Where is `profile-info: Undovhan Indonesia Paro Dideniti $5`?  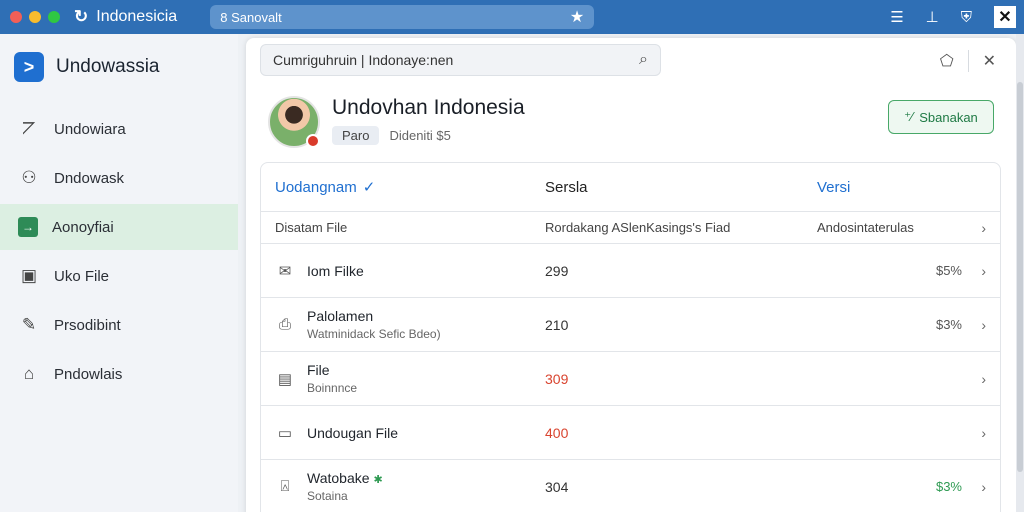
profile-info: Undovhan Indonesia Paro Dideniti $5 is located at coordinates (428, 120).